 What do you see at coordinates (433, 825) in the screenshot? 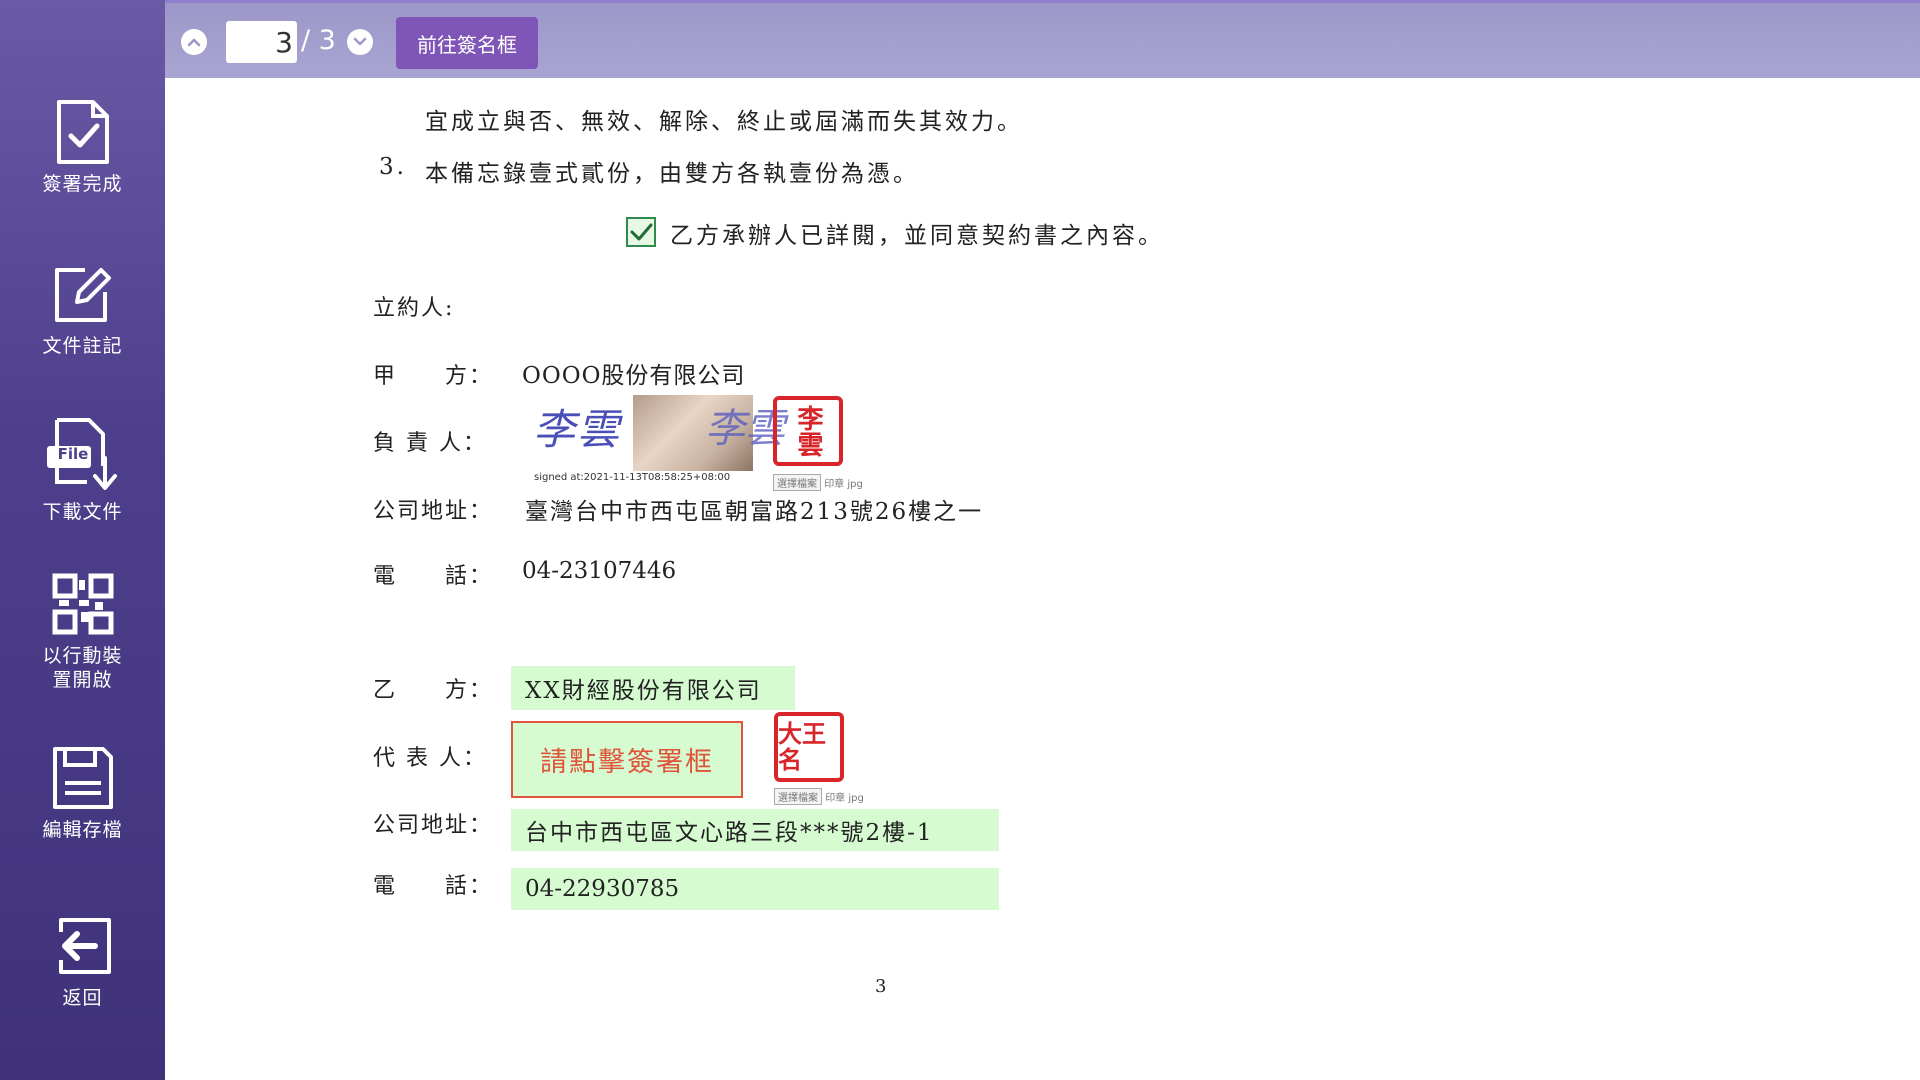
I see `party-b-address-label: 公司地址：` at bounding box center [433, 825].